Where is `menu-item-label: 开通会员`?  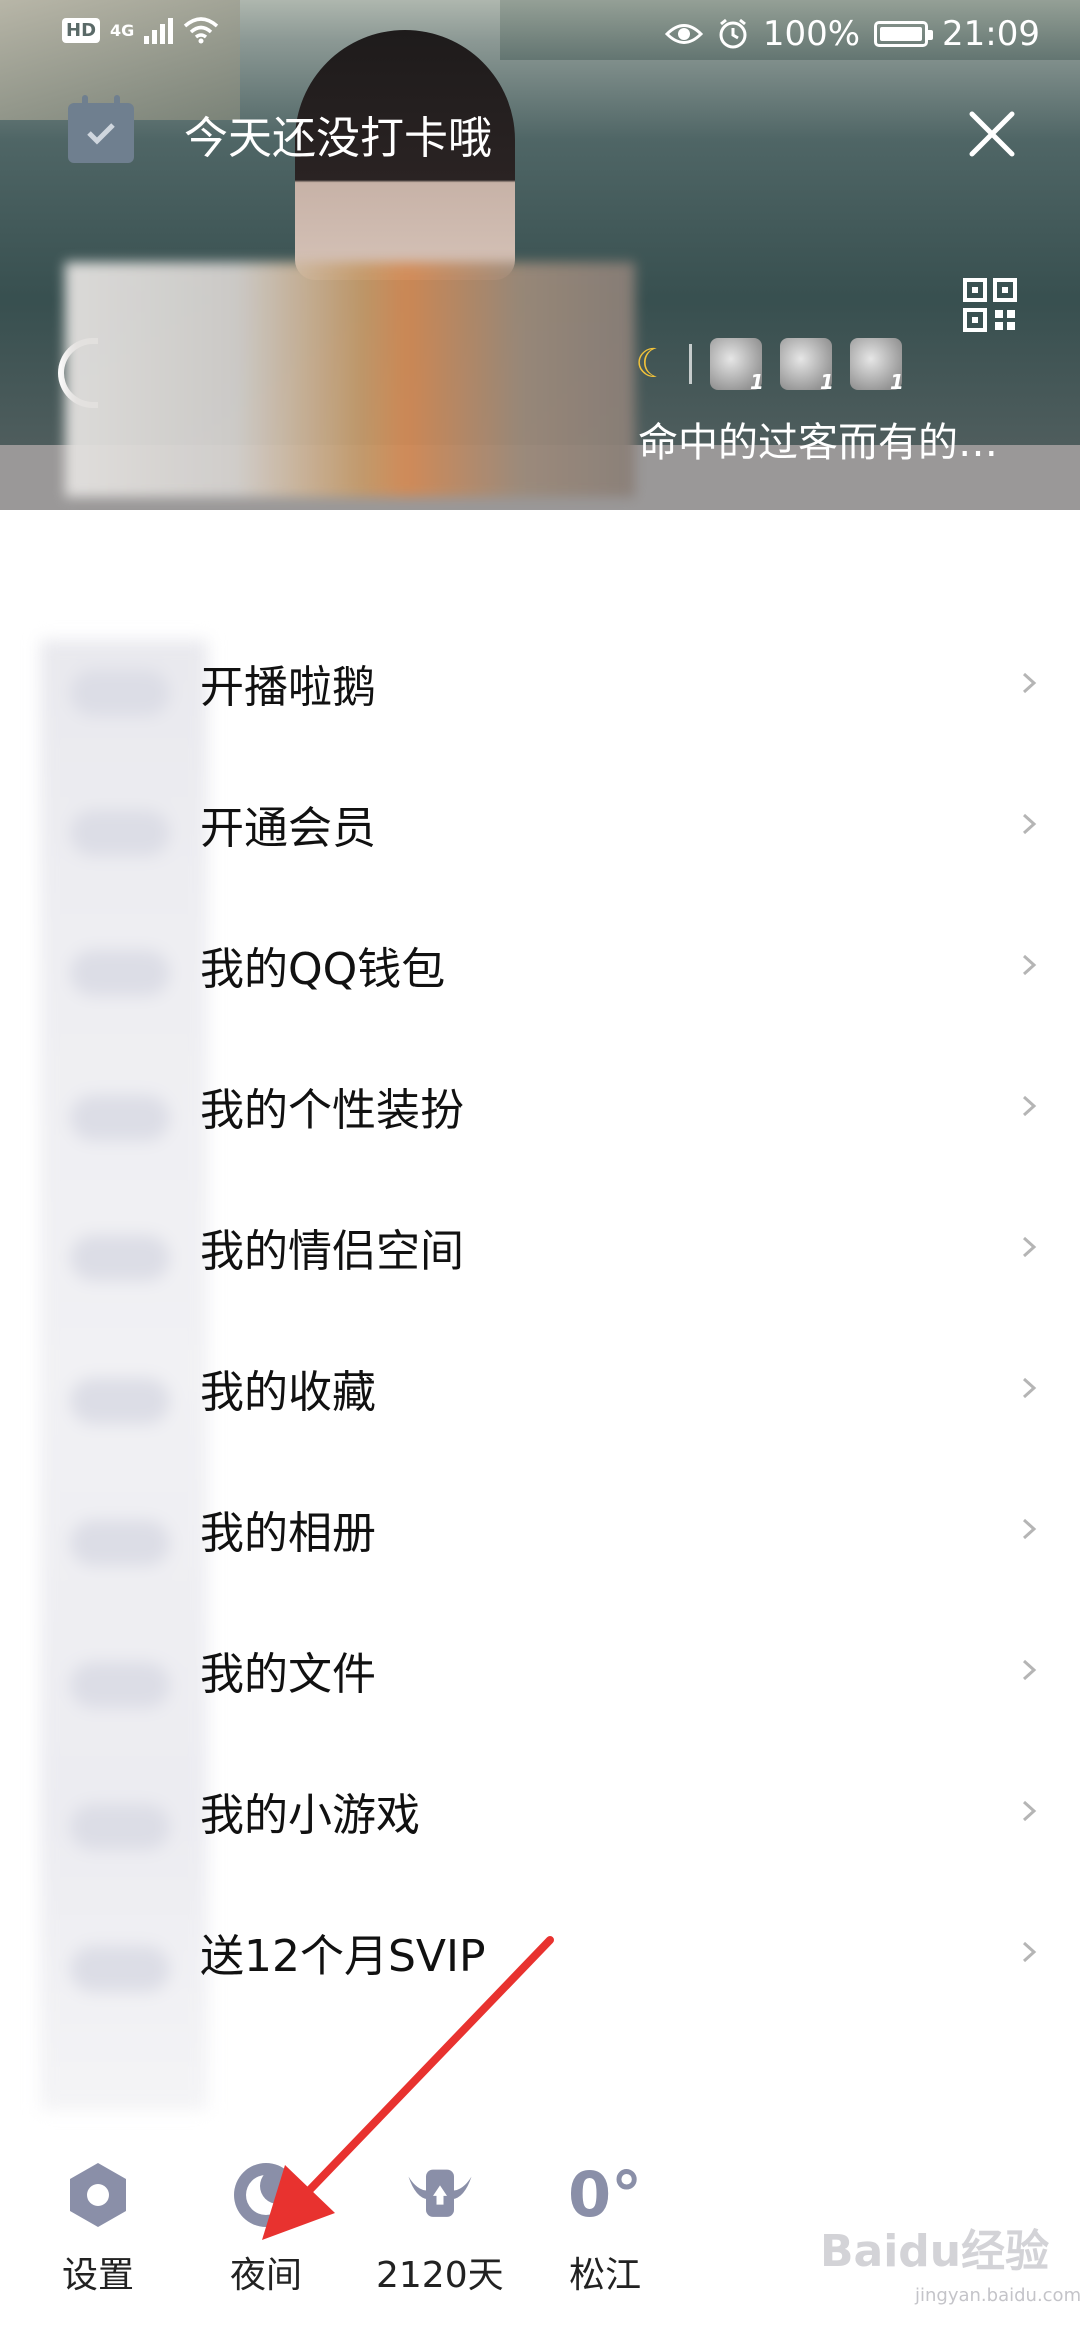 menu-item-label: 开通会员 is located at coordinates (288, 828).